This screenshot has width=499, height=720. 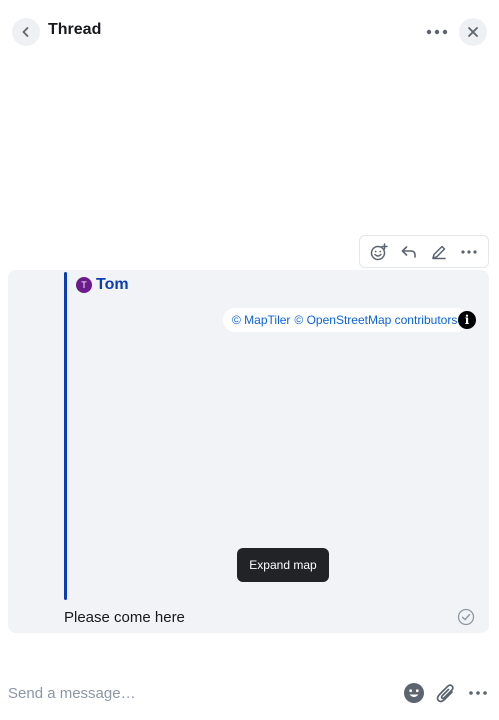 What do you see at coordinates (112, 285) in the screenshot?
I see `sender-name: Tom` at bounding box center [112, 285].